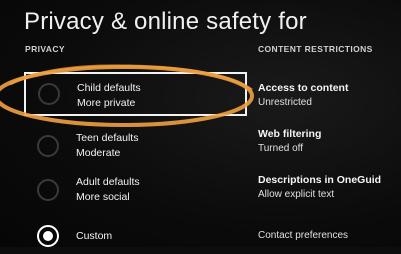 This screenshot has height=254, width=401. Describe the element at coordinates (94, 236) in the screenshot. I see `option-label: Custom` at that location.